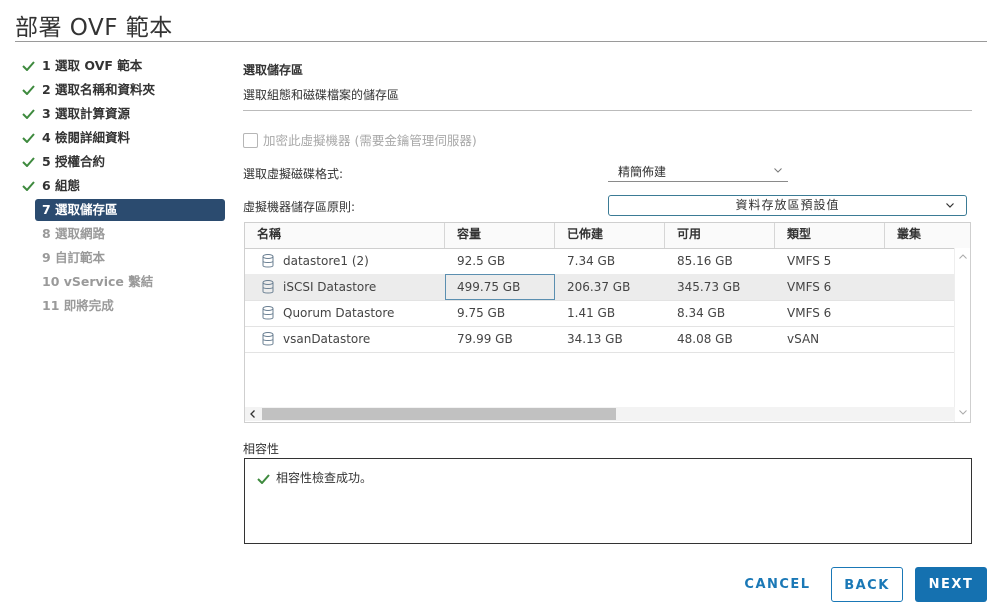 Image resolution: width=1000 pixels, height=613 pixels. What do you see at coordinates (809, 261) in the screenshot?
I see `cell-type: VMFS 5` at bounding box center [809, 261].